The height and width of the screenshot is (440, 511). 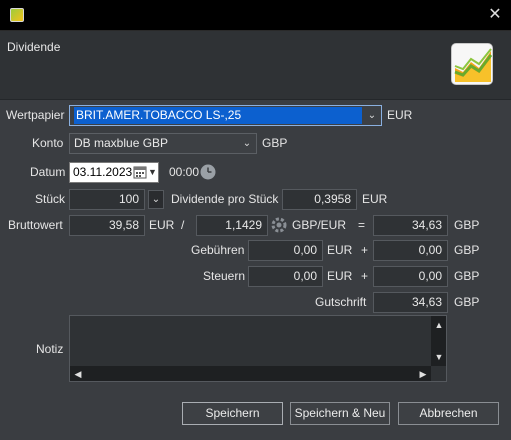 I want to click on notiz-horizontal-scrollbar, so click(x=250, y=373).